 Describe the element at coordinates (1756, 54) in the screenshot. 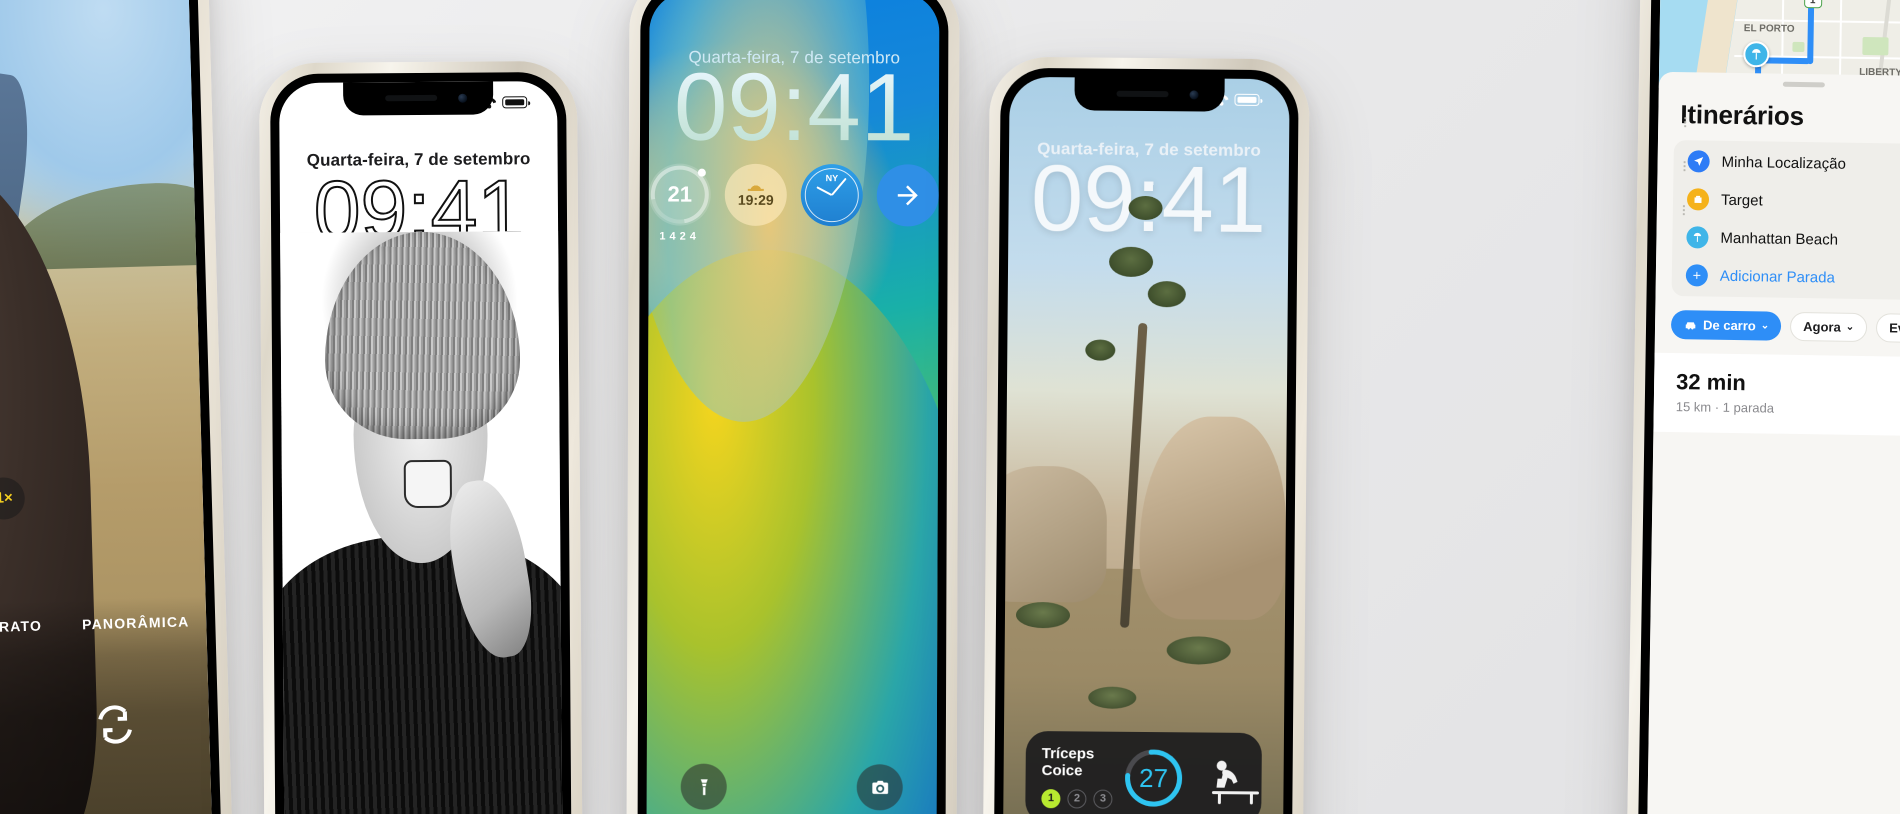

I see `destination-pin-icon` at that location.